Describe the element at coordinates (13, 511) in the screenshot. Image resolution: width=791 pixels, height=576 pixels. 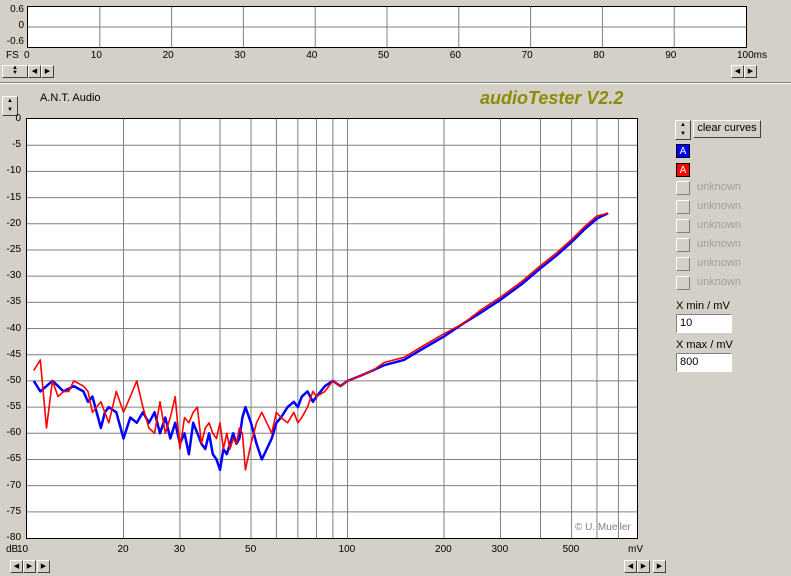
I see `chart-ytick: -75` at that location.